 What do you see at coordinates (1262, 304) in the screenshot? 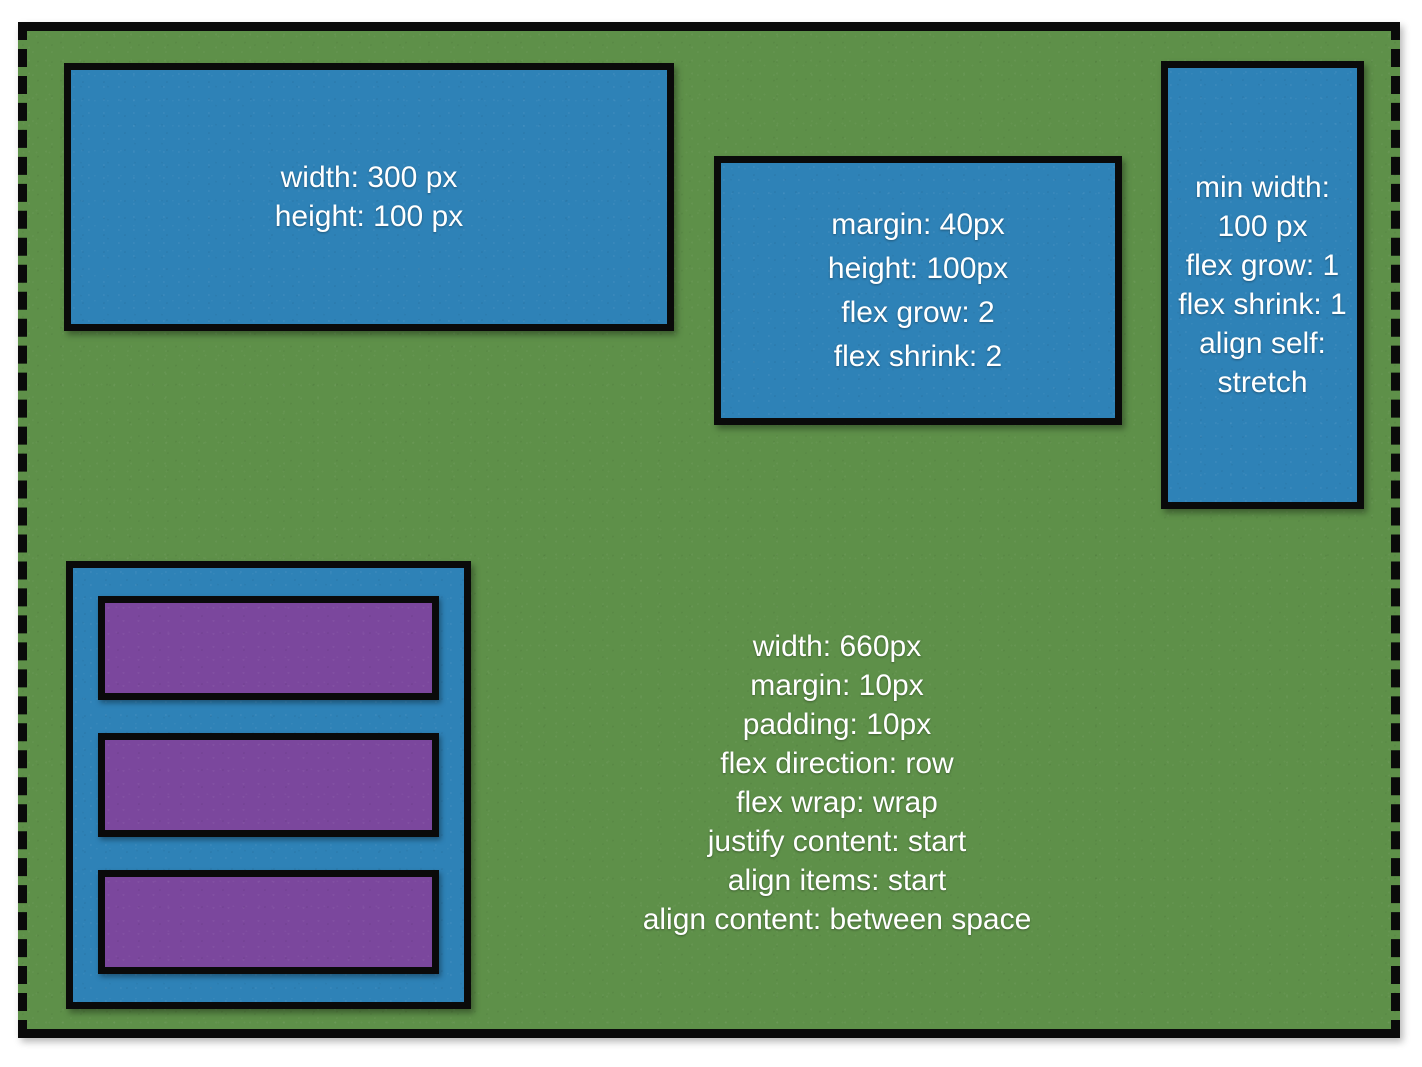
I see `item-three-property-3: flex shrink: 1` at bounding box center [1262, 304].